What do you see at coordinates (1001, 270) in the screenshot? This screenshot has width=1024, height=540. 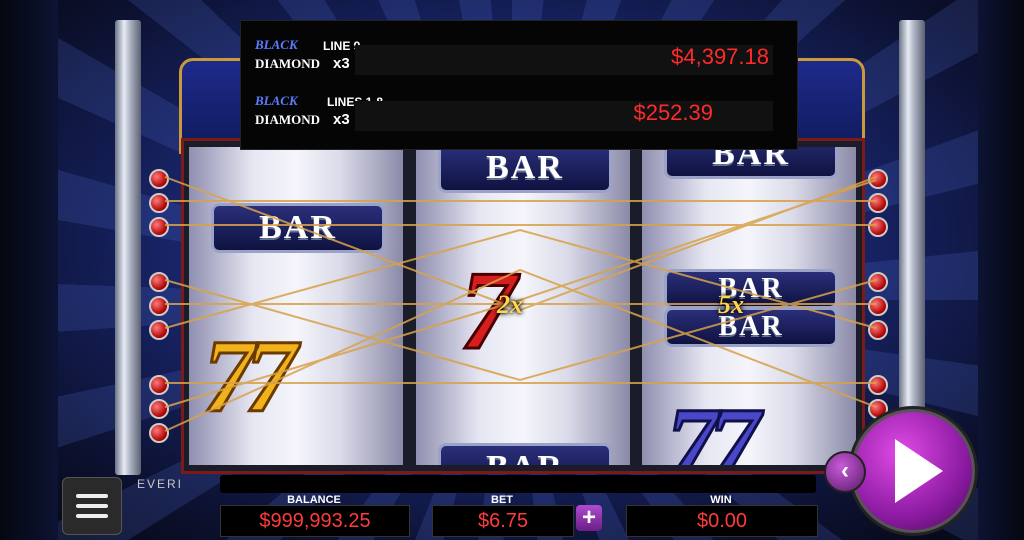 I see `right-edge` at bounding box center [1001, 270].